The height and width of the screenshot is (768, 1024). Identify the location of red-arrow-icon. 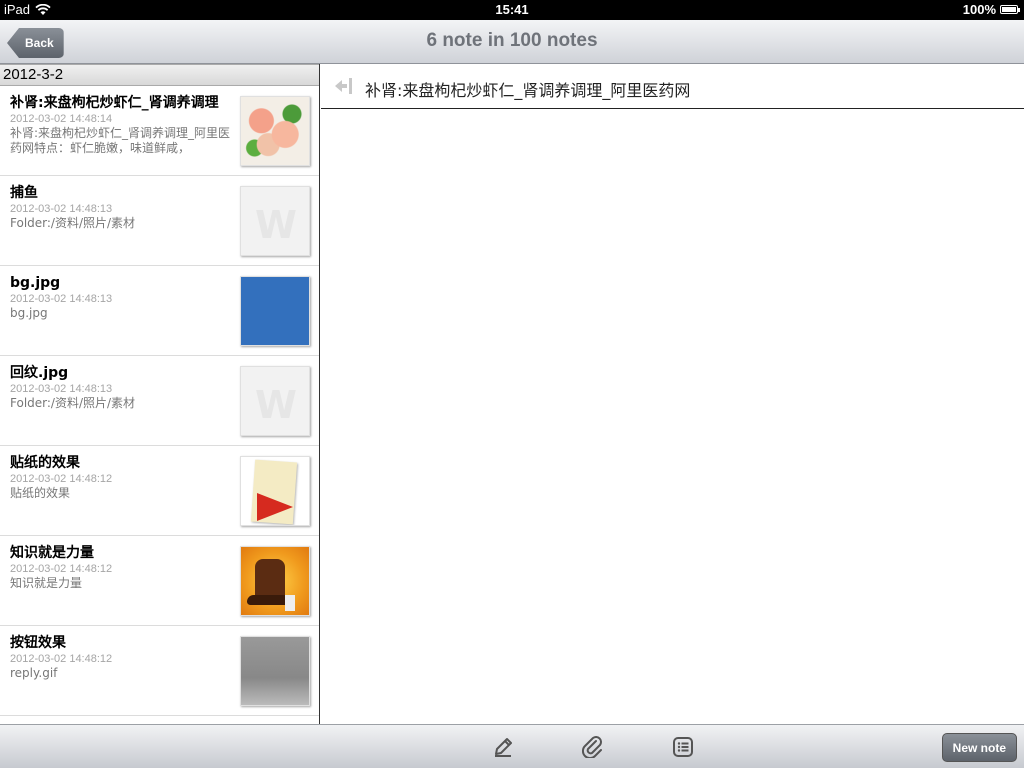
(275, 507).